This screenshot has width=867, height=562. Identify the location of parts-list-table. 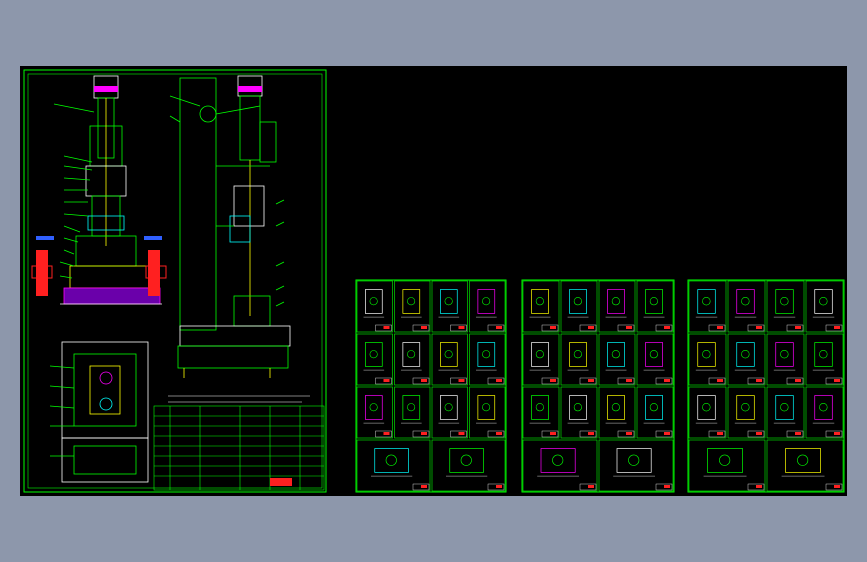
(239, 448).